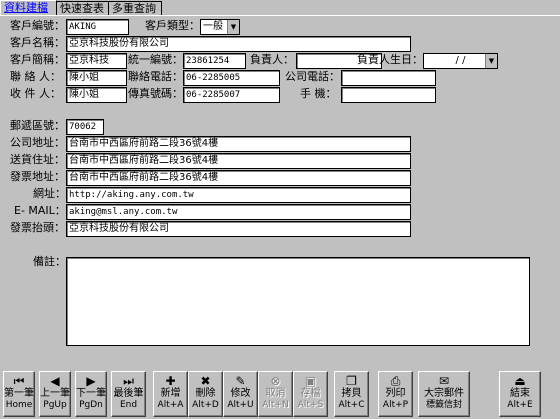  What do you see at coordinates (388, 78) in the screenshot?
I see `company-phone-field` at bounding box center [388, 78].